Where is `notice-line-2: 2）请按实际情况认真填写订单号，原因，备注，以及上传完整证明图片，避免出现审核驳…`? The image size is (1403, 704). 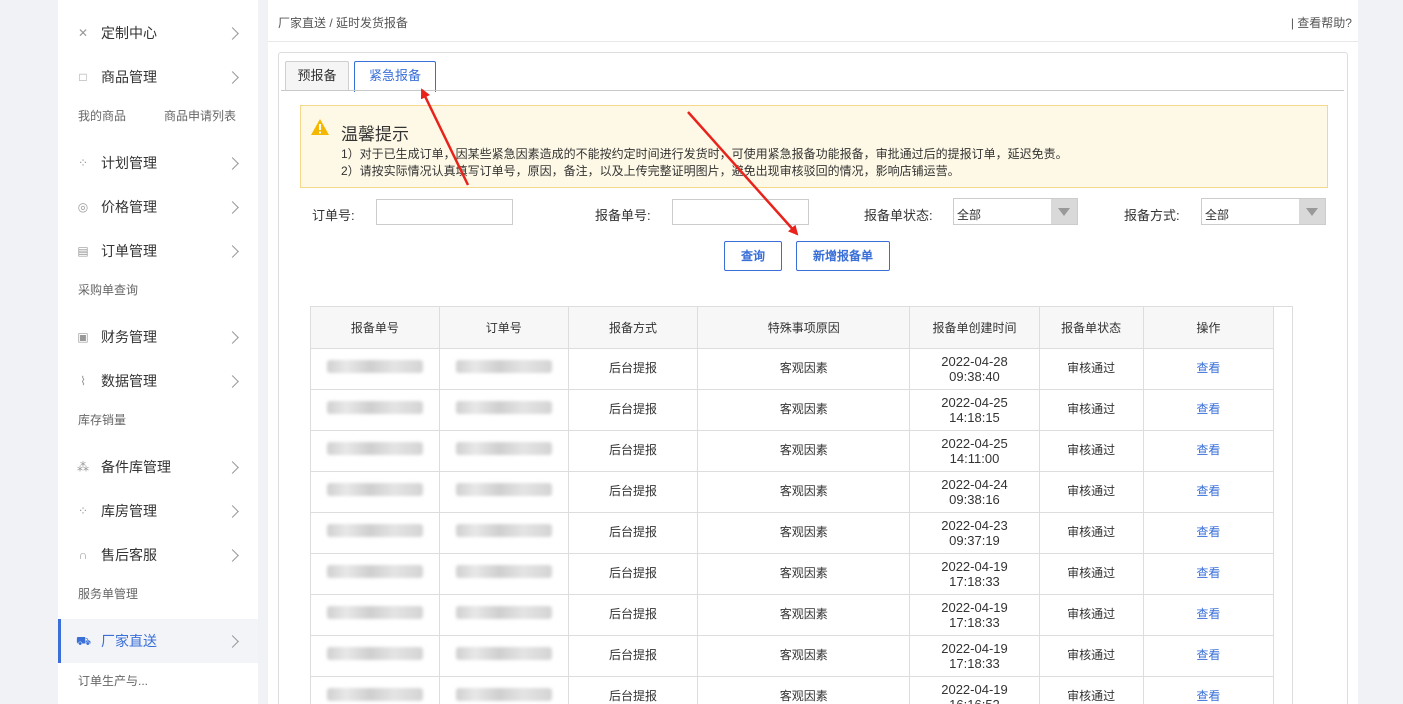
notice-line-2: 2）请按实际情况认真填写订单号，原因，备注，以及上传完整证明图片，避免出现审核驳… is located at coordinates (650, 171).